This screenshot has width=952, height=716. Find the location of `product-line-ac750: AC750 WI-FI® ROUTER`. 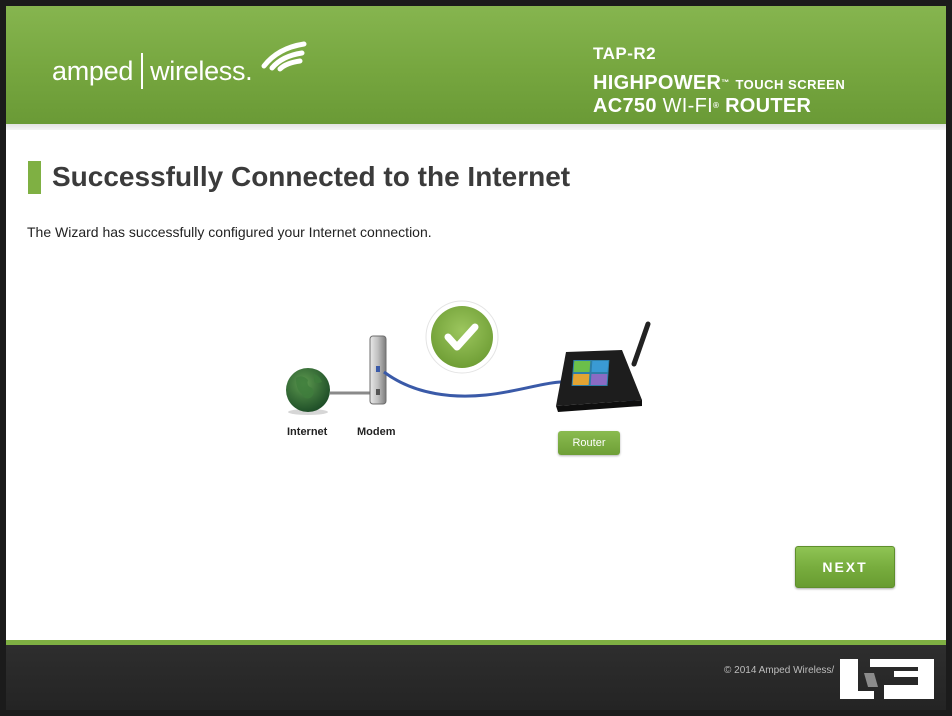

product-line-ac750: AC750 WI-FI® ROUTER is located at coordinates (719, 106).